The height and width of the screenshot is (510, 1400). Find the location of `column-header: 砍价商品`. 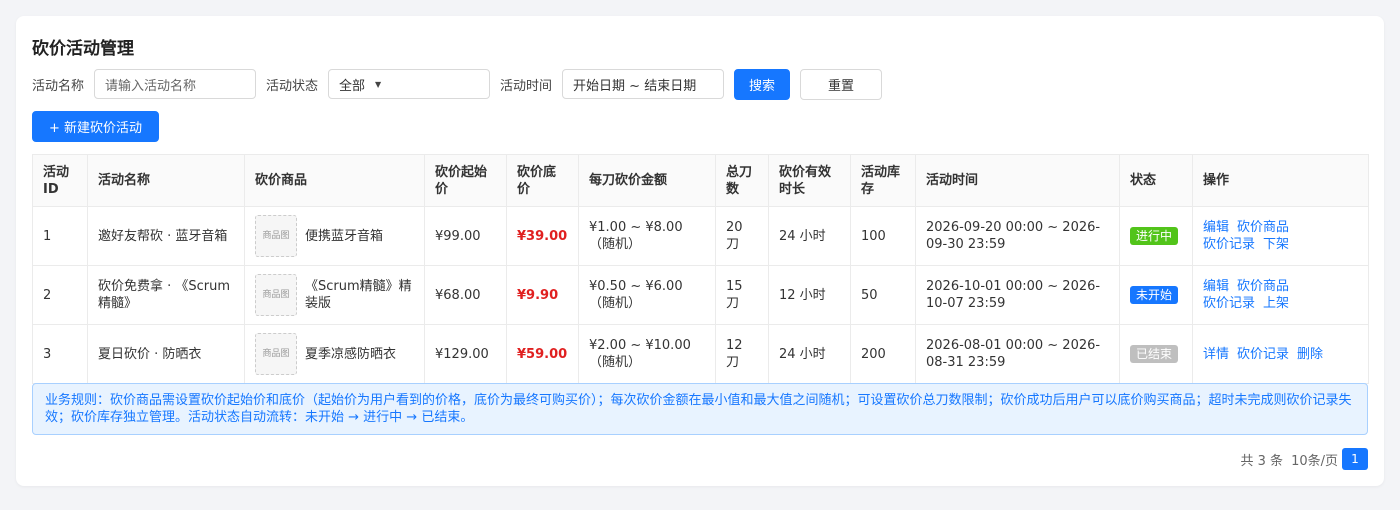

column-header: 砍价商品 is located at coordinates (334, 180).